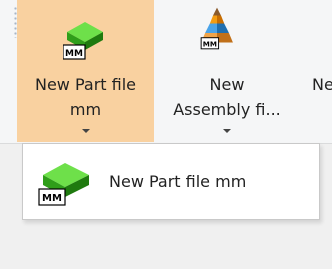 This screenshot has width=332, height=269. Describe the element at coordinates (85, 84) in the screenshot. I see `new-part-label-line1: New Part file` at that location.